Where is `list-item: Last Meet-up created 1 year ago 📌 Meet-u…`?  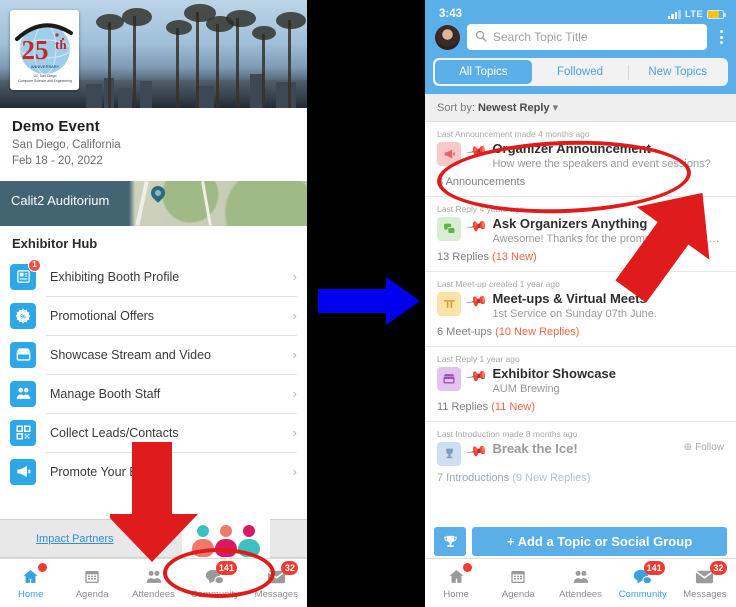
list-item: Last Meet-up created 1 year ago 📌 Meet-u… is located at coordinates (580, 309).